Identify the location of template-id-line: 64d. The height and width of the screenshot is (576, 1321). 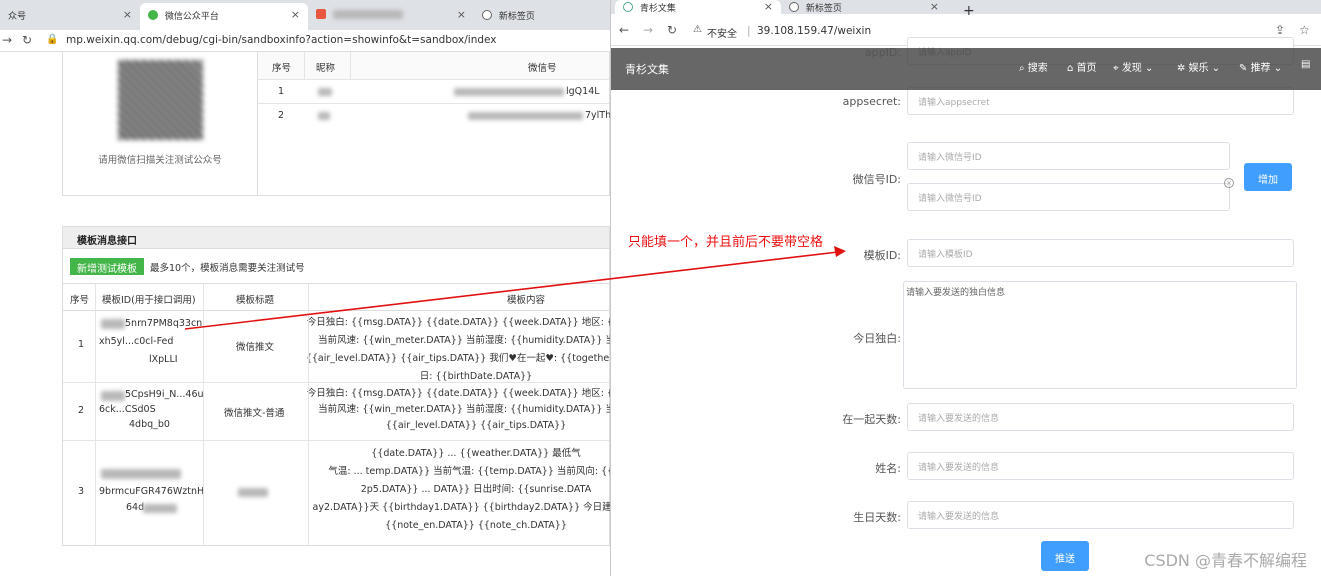
(135, 507).